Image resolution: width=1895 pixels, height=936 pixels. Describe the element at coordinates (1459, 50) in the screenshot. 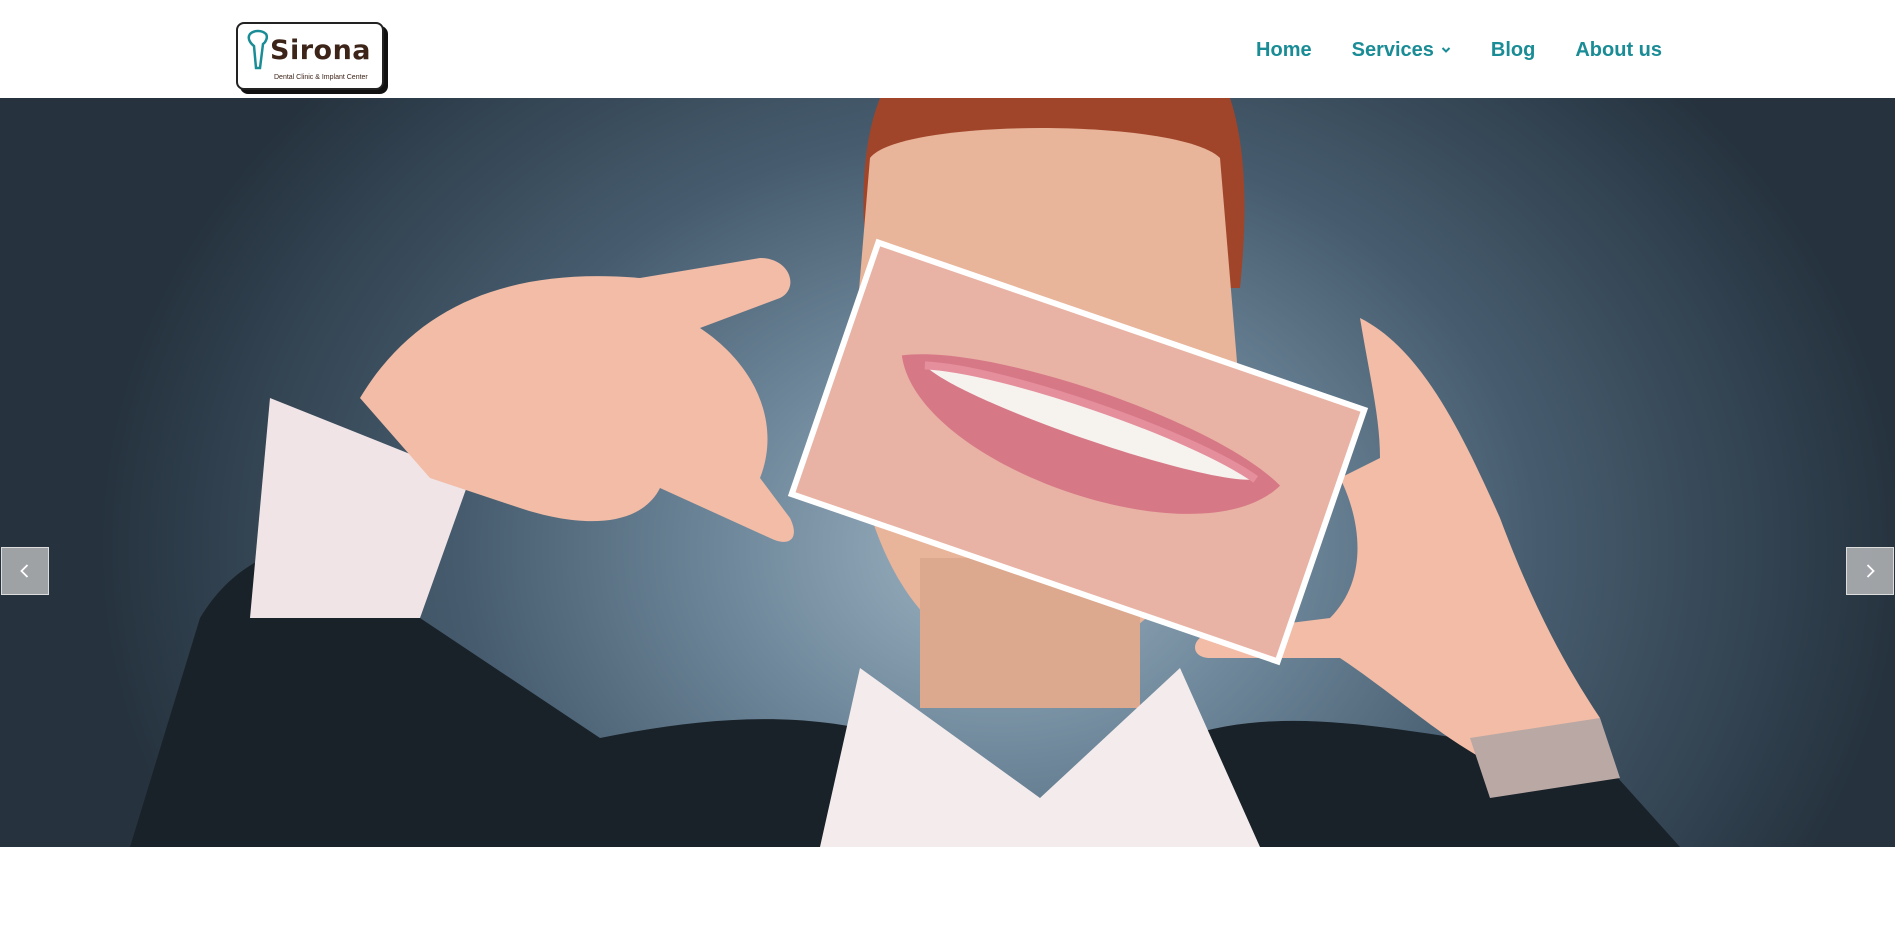

I see `main-nav: Home Services Blog About us` at that location.